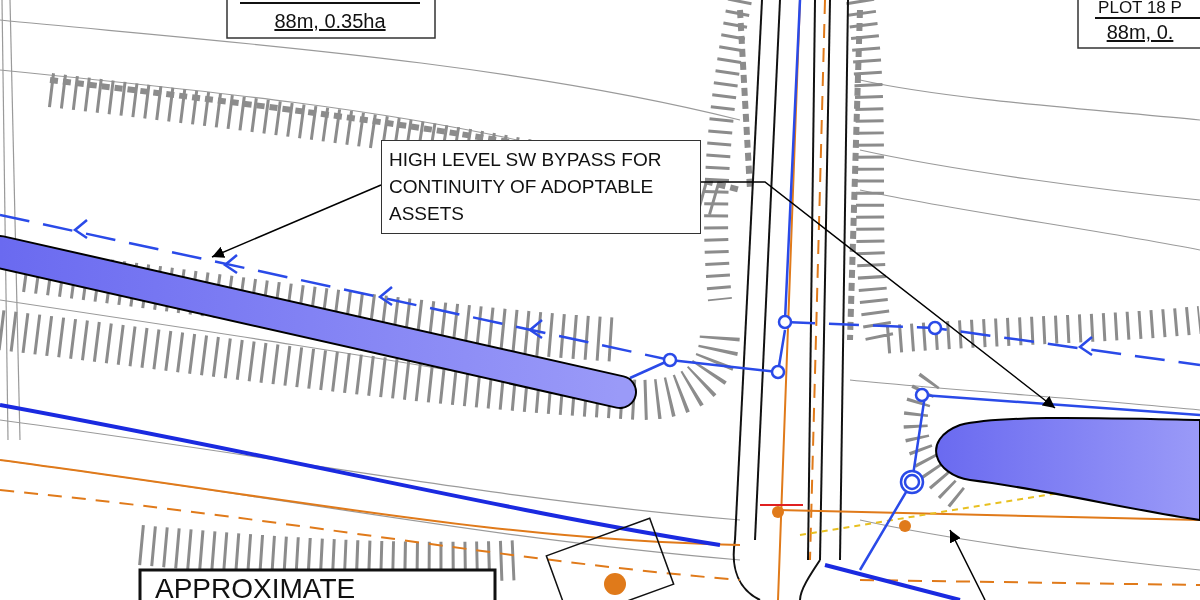 The height and width of the screenshot is (600, 1200). I want to click on title-text: APPROXIMATE, so click(255, 586).